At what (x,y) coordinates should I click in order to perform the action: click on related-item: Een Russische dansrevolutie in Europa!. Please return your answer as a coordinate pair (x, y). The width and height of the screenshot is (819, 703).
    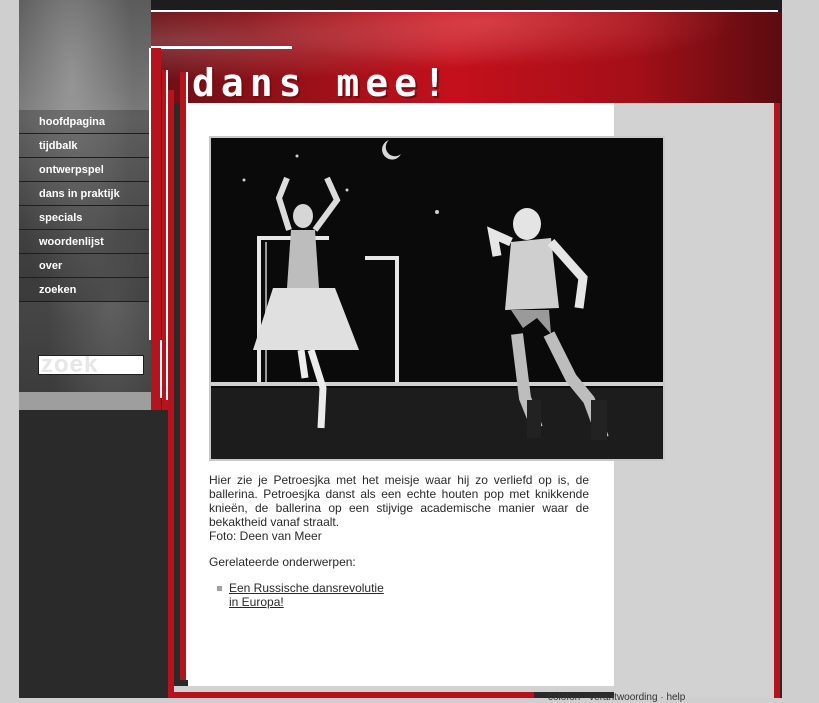
    Looking at the image, I should click on (303, 595).